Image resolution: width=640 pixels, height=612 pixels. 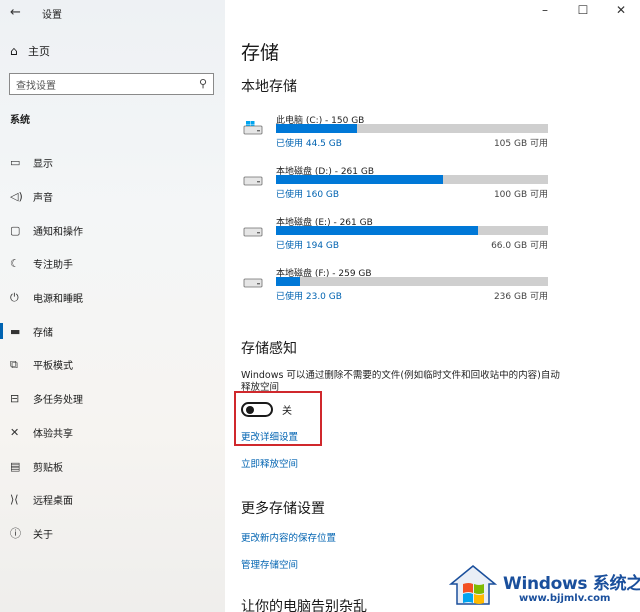 I want to click on watermark: Windows 系统之家 www.bjjmlv.com, so click(x=544, y=586).